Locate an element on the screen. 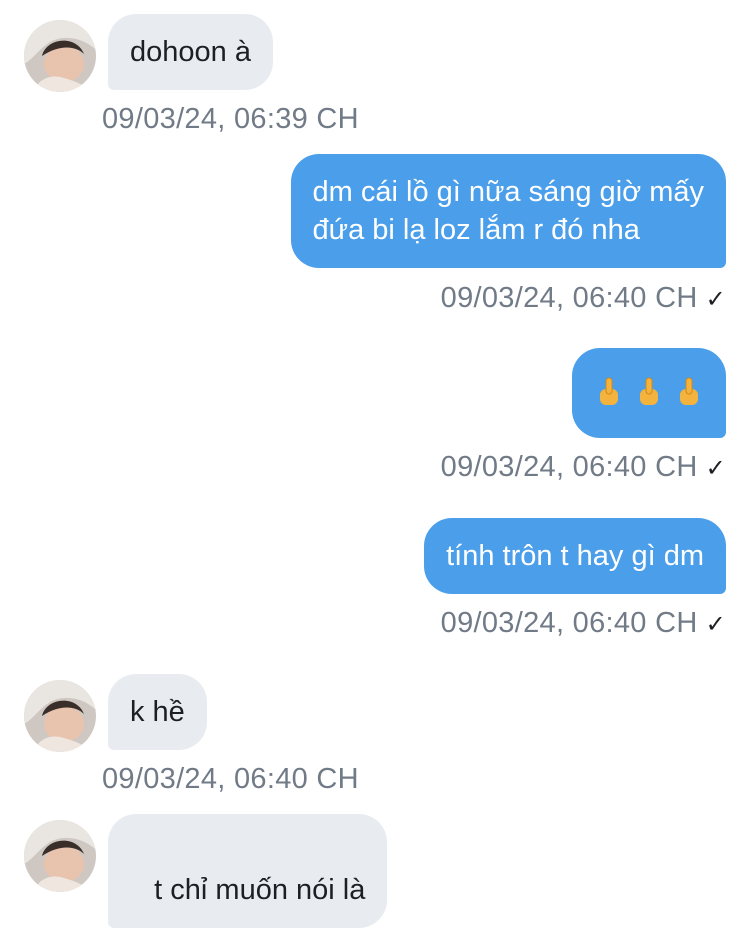 This screenshot has width=750, height=928. message-text: tính trôn t hay gì dm is located at coordinates (575, 556).